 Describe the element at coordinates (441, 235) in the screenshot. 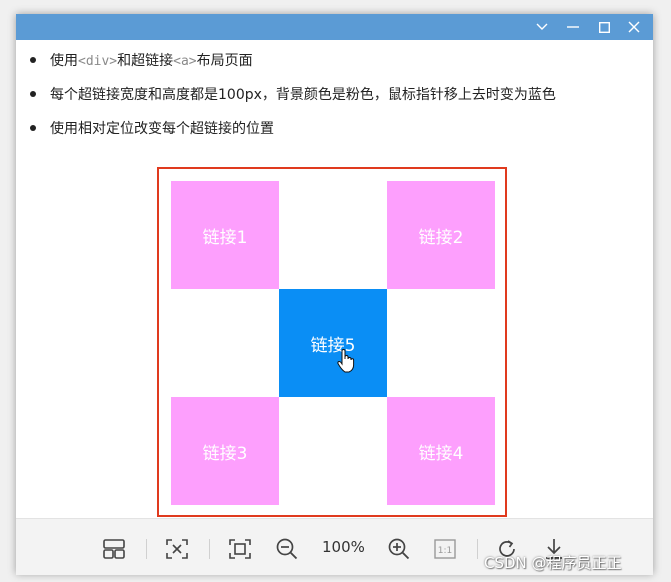

I see `link-2: 链接2` at that location.